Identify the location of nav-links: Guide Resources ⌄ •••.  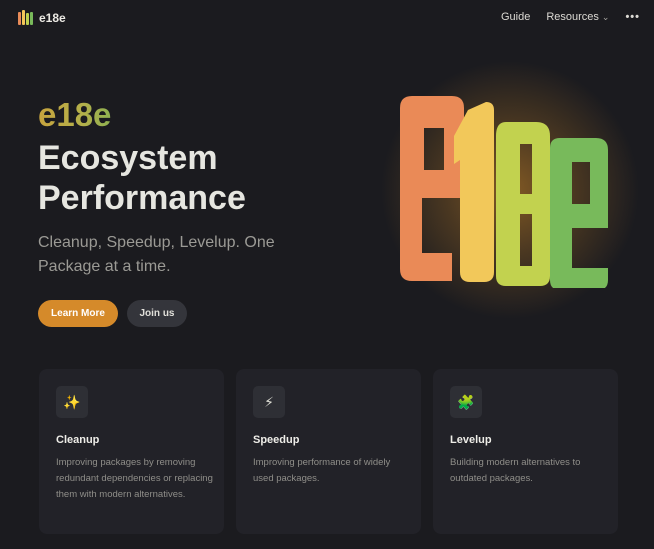
(570, 17).